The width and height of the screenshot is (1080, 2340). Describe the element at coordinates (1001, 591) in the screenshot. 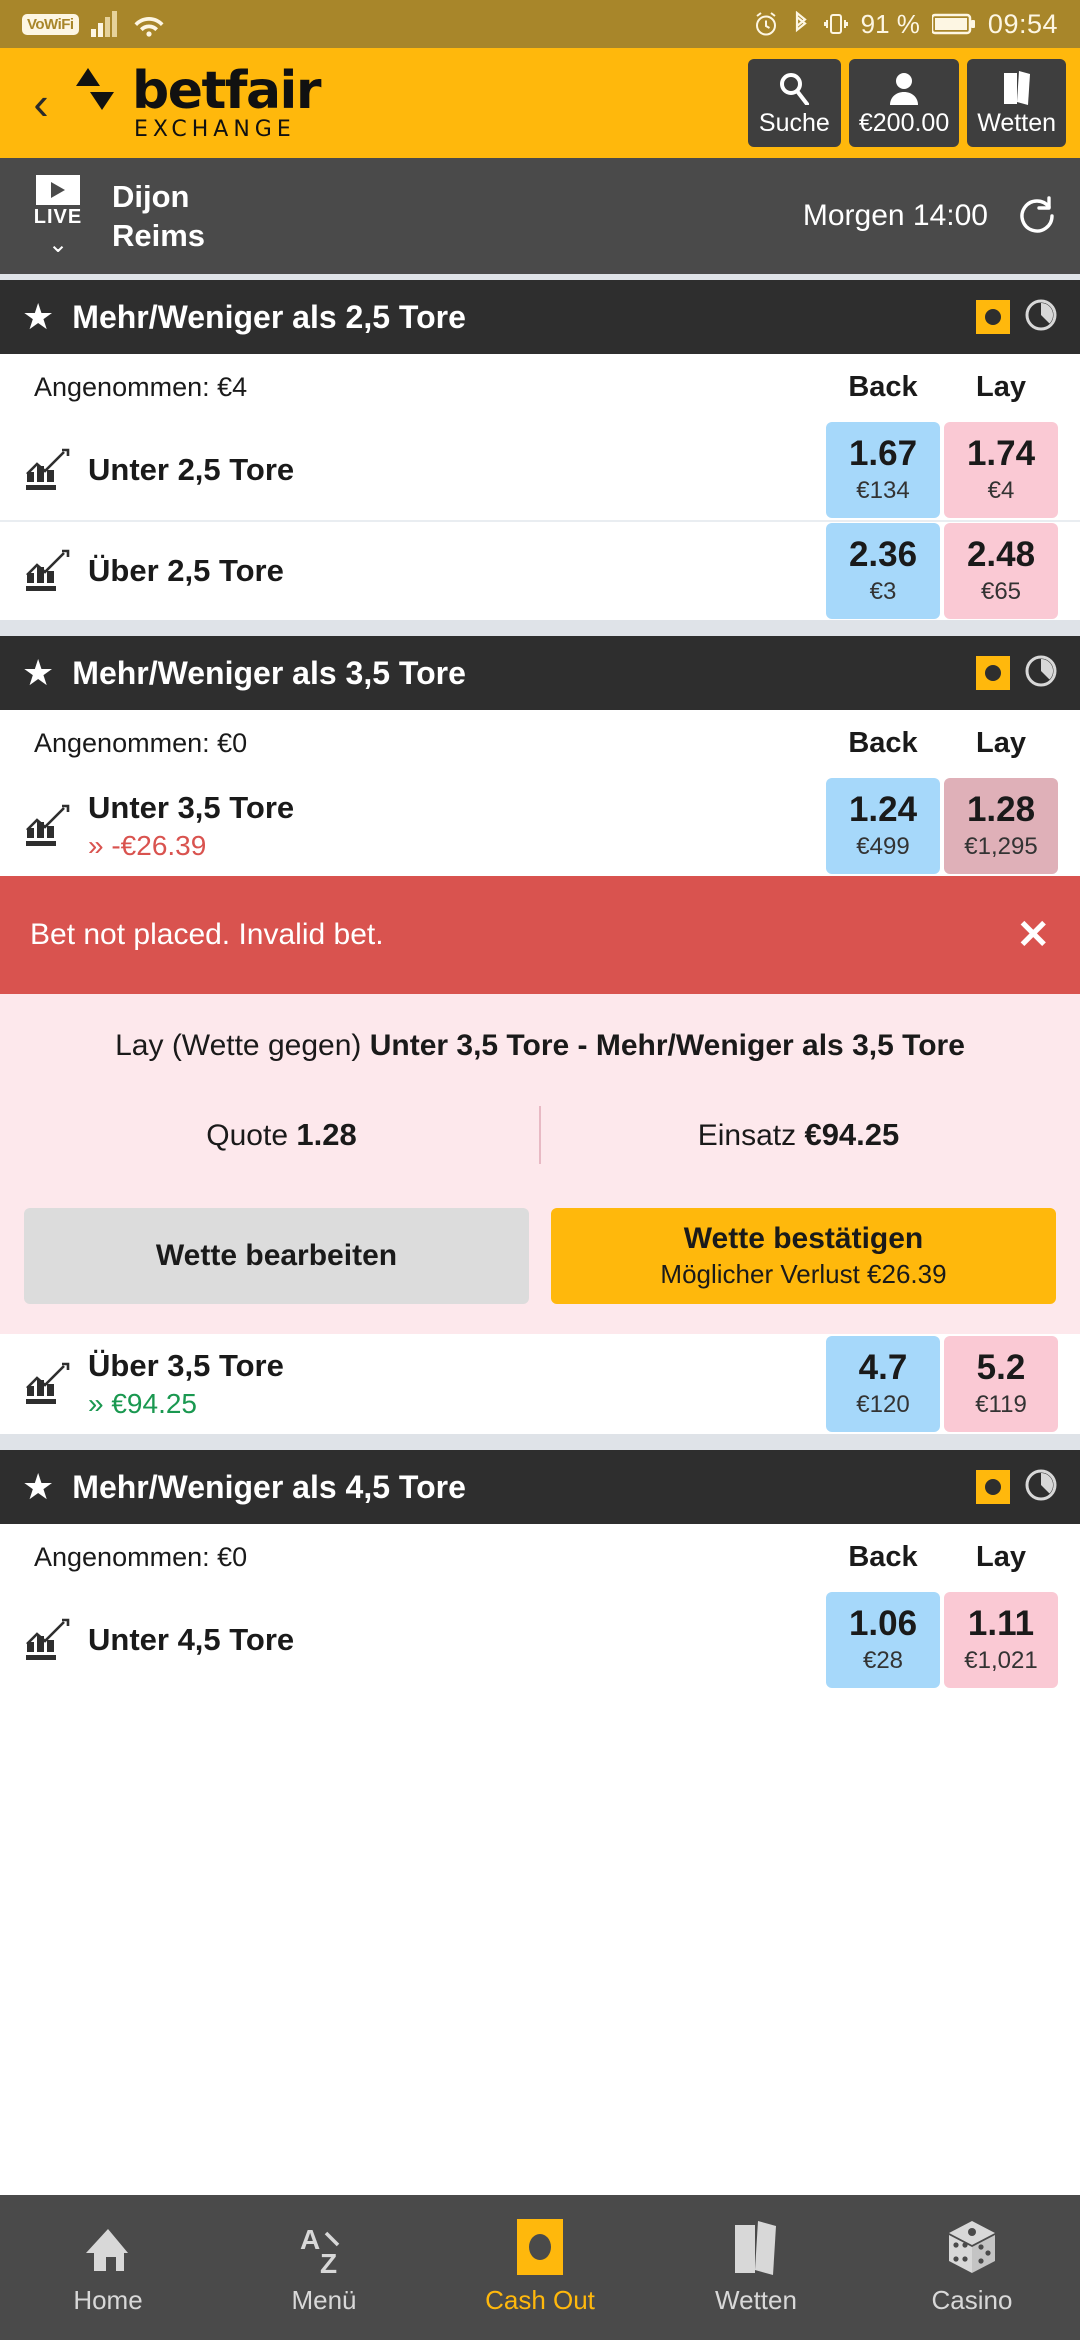

I see `lay-amount: €65` at that location.